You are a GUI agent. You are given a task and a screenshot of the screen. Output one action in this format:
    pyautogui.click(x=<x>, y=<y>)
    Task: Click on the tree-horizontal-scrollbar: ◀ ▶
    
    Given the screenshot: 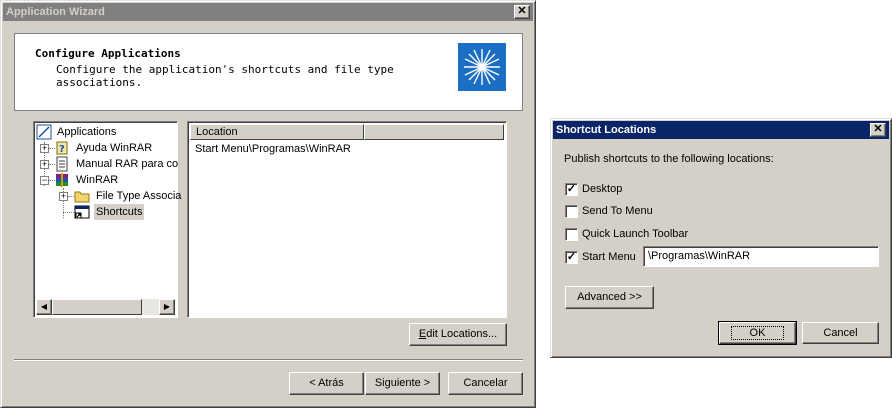 What is the action you would take?
    pyautogui.click(x=105, y=307)
    